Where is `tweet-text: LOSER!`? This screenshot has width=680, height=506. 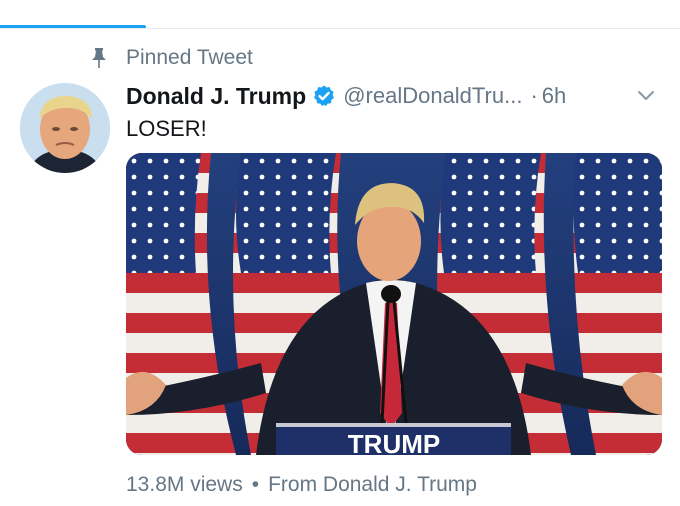
tweet-text: LOSER! is located at coordinates (166, 128).